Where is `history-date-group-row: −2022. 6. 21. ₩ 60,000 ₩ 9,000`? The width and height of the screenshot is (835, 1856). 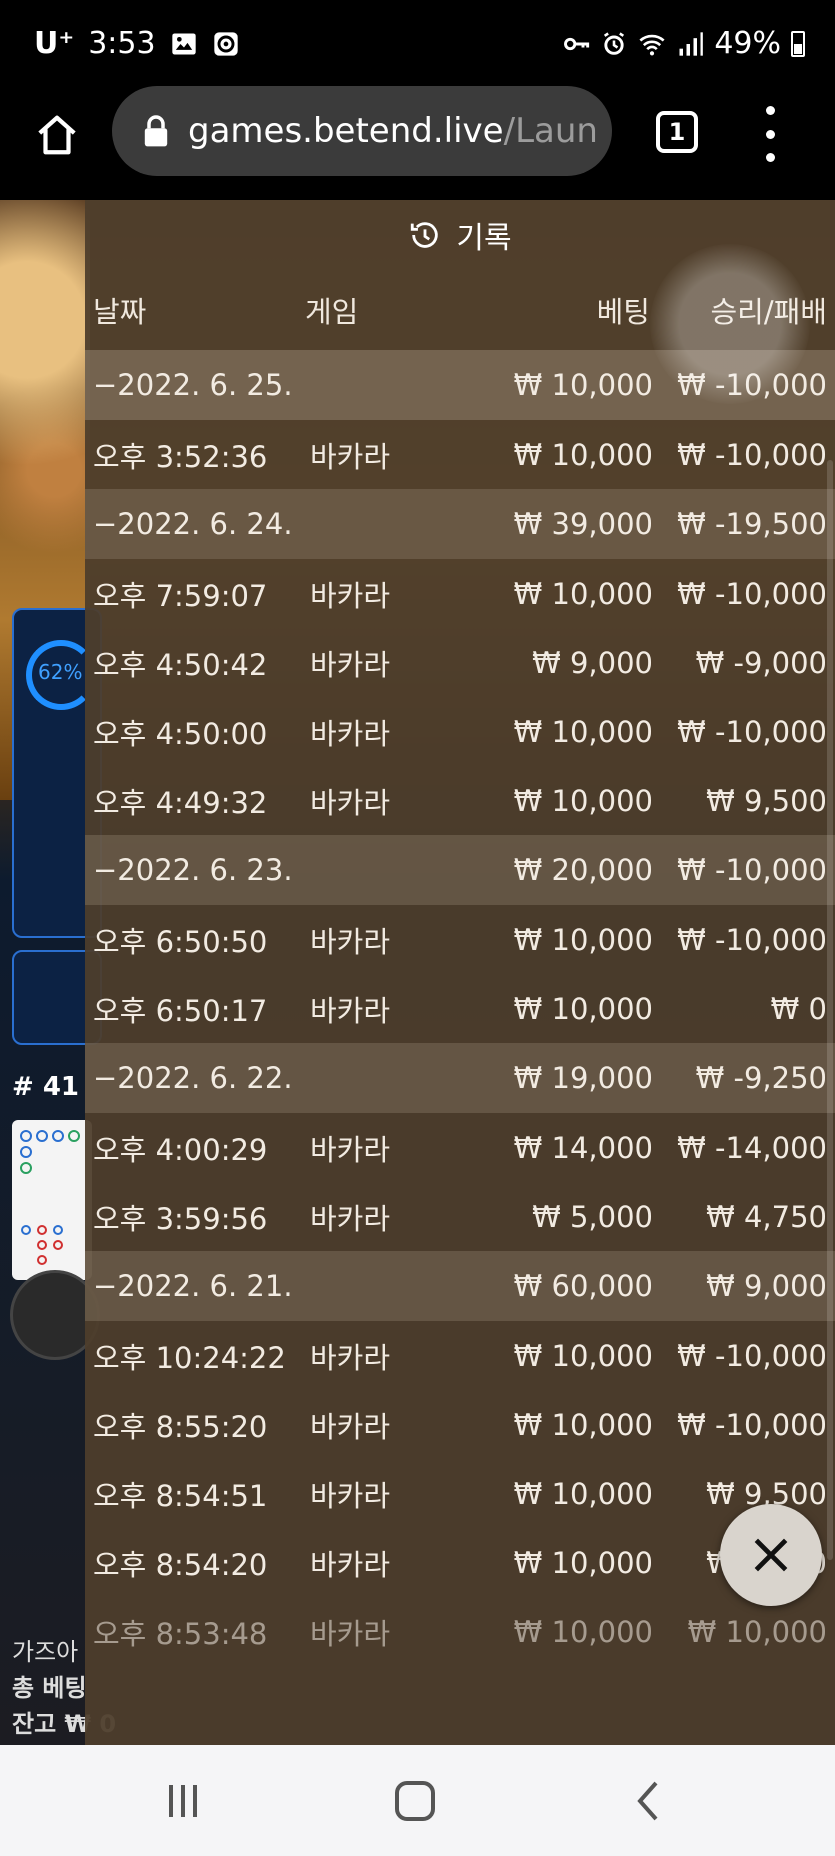
history-date-group-row: −2022. 6. 21. ₩ 60,000 ₩ 9,000 is located at coordinates (460, 1286).